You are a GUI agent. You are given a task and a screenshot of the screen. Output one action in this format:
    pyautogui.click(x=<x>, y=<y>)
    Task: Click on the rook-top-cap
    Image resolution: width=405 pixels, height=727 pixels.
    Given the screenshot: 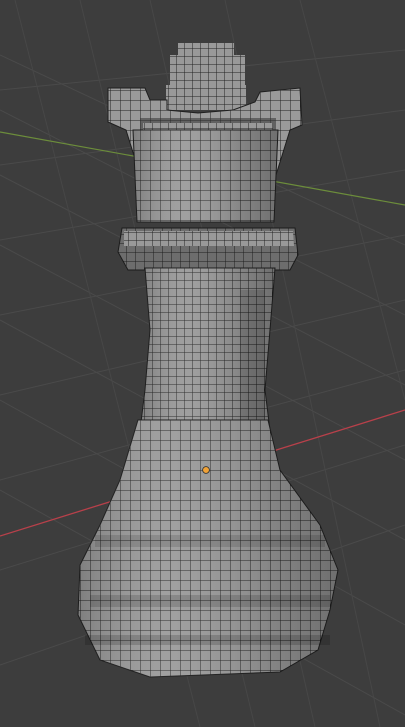 What is the action you would take?
    pyautogui.click(x=206, y=76)
    